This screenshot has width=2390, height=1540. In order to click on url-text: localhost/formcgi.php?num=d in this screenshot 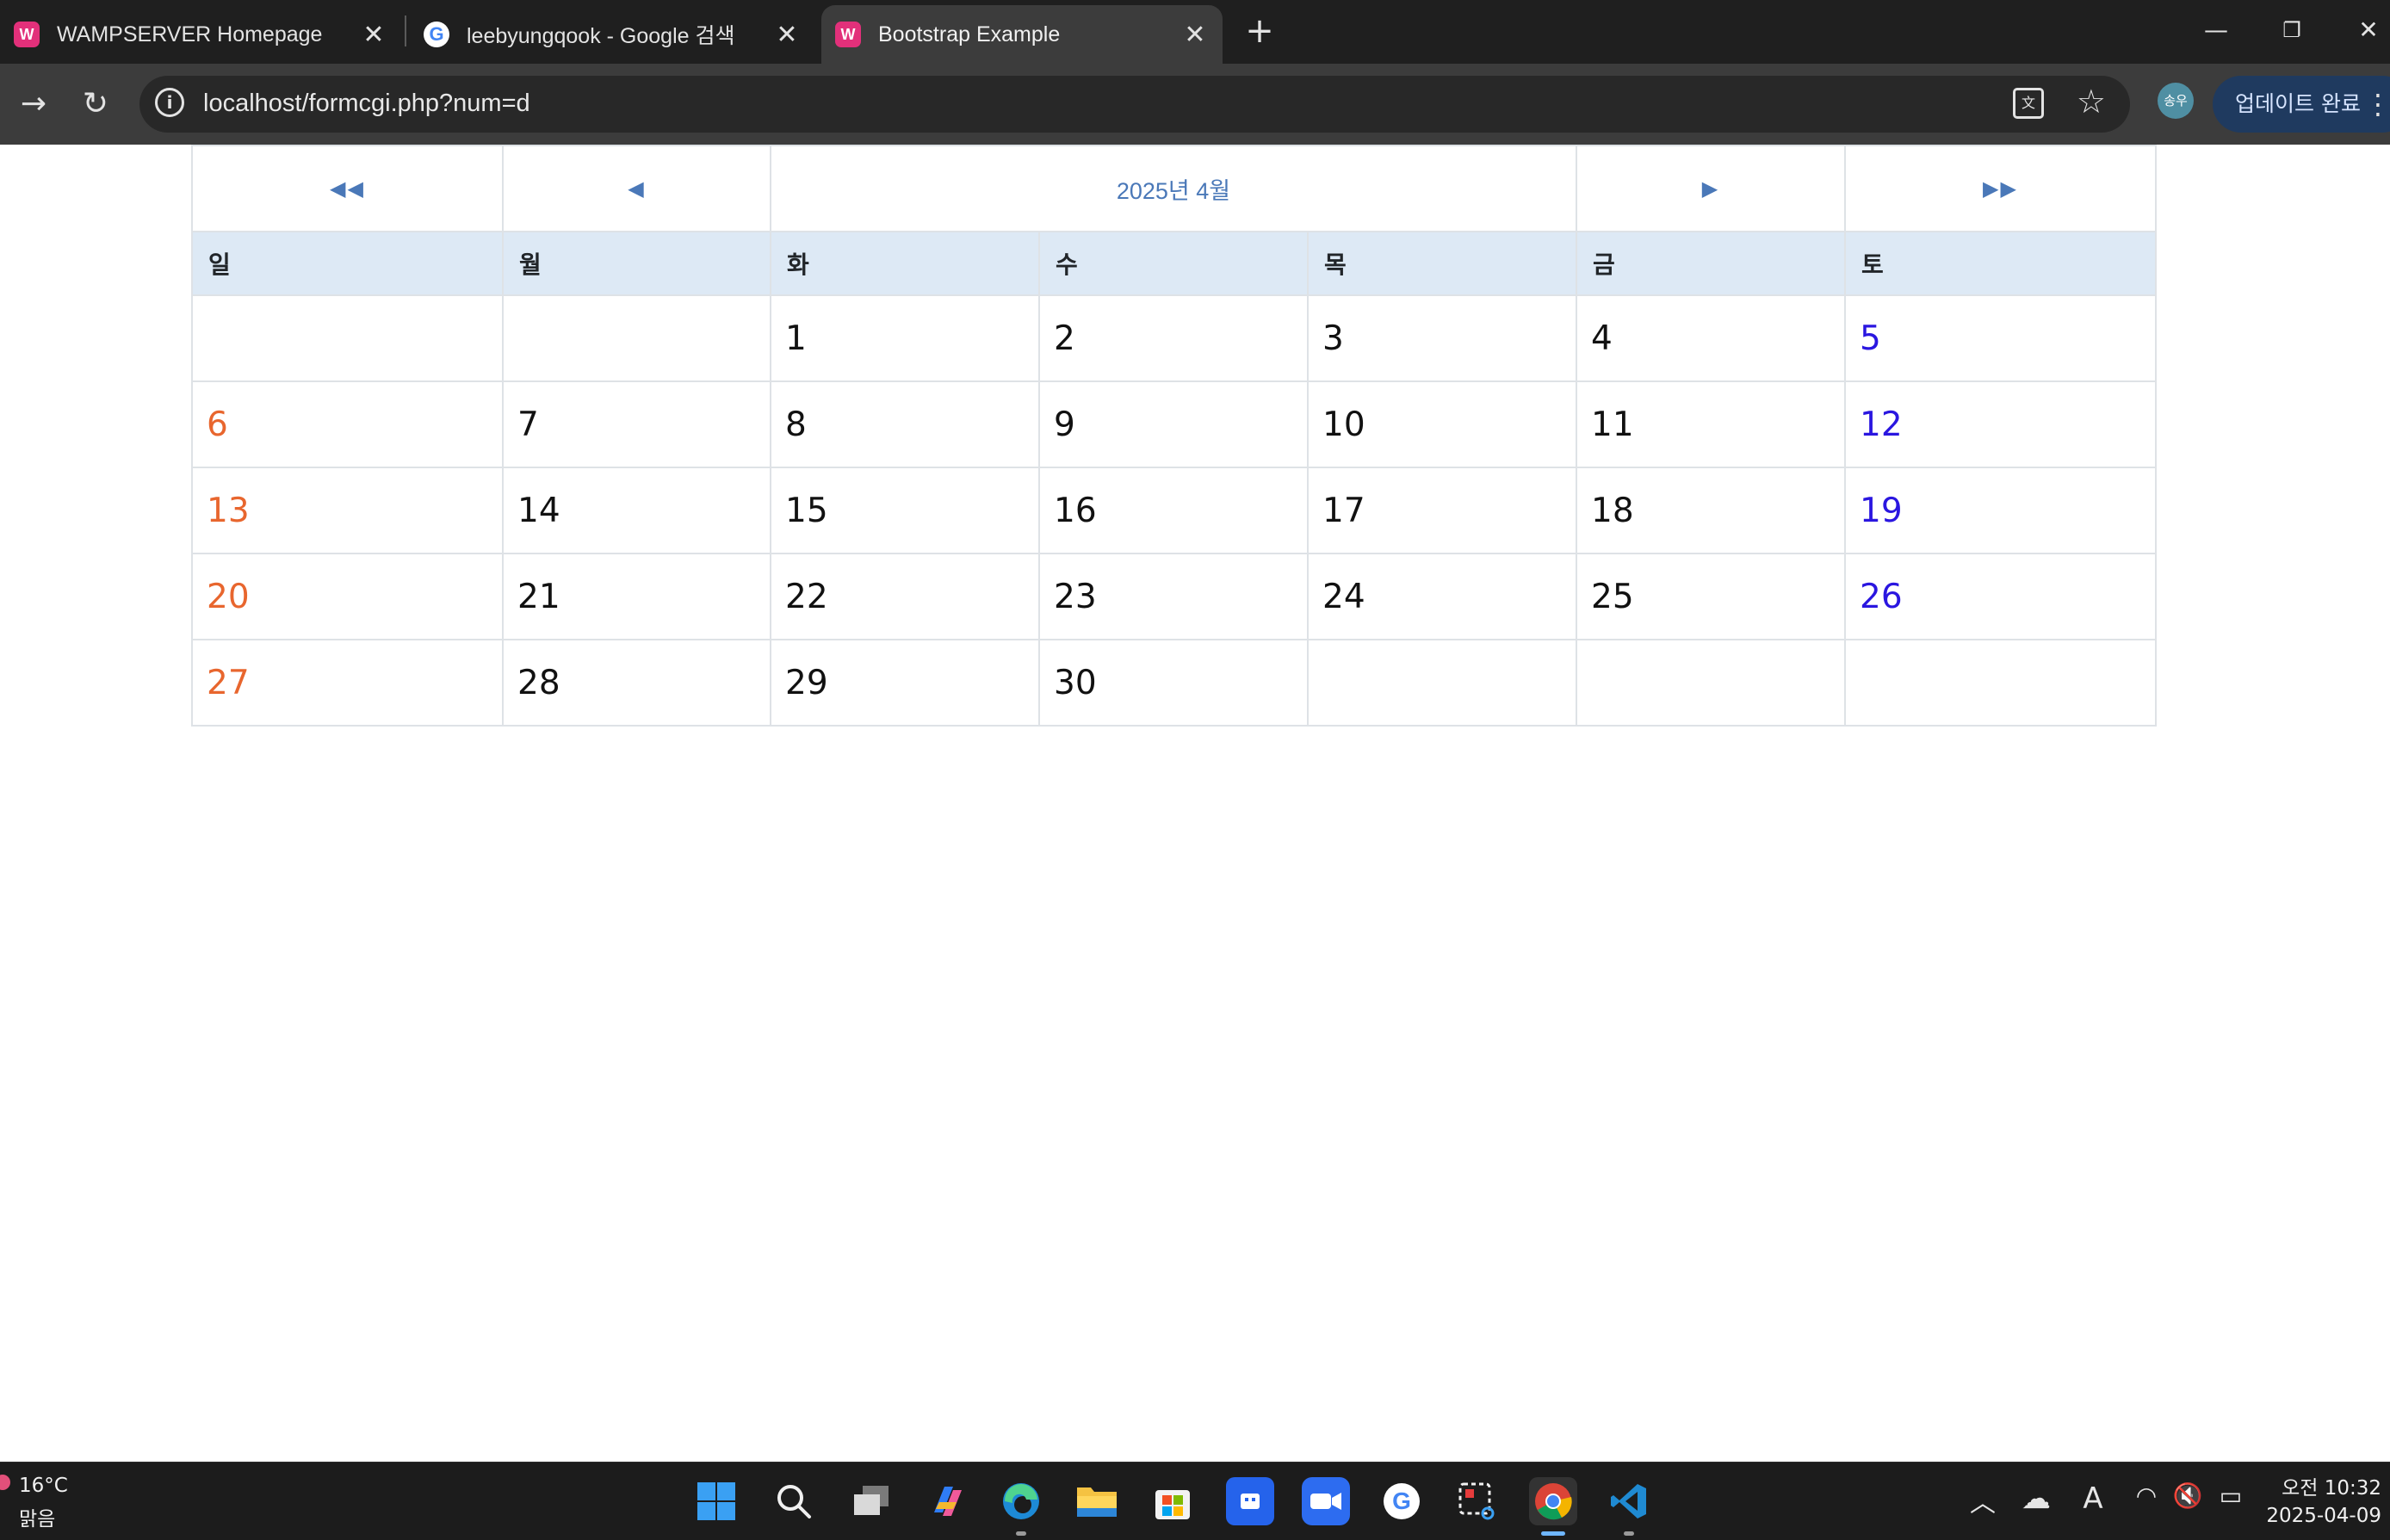, I will do `click(366, 104)`.